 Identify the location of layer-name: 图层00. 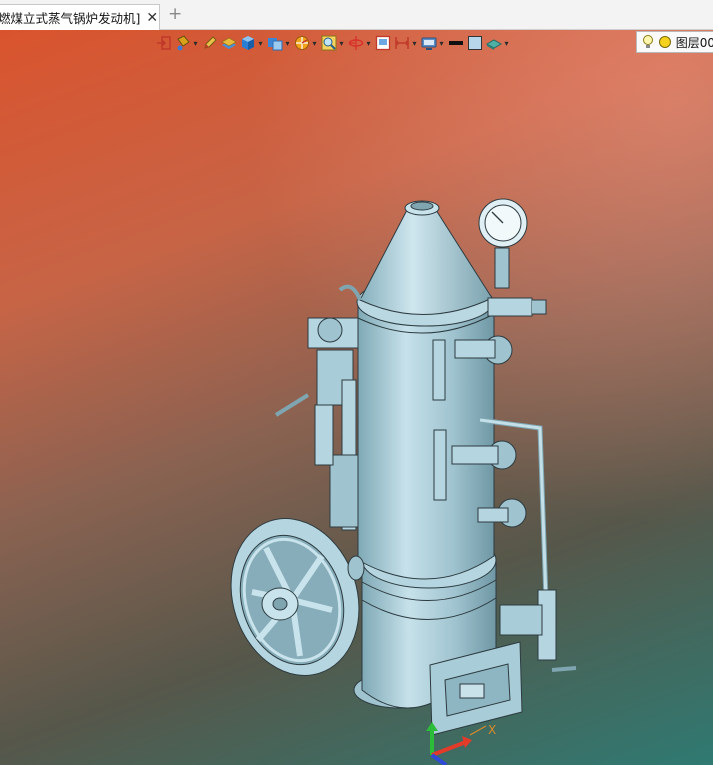
(694, 42).